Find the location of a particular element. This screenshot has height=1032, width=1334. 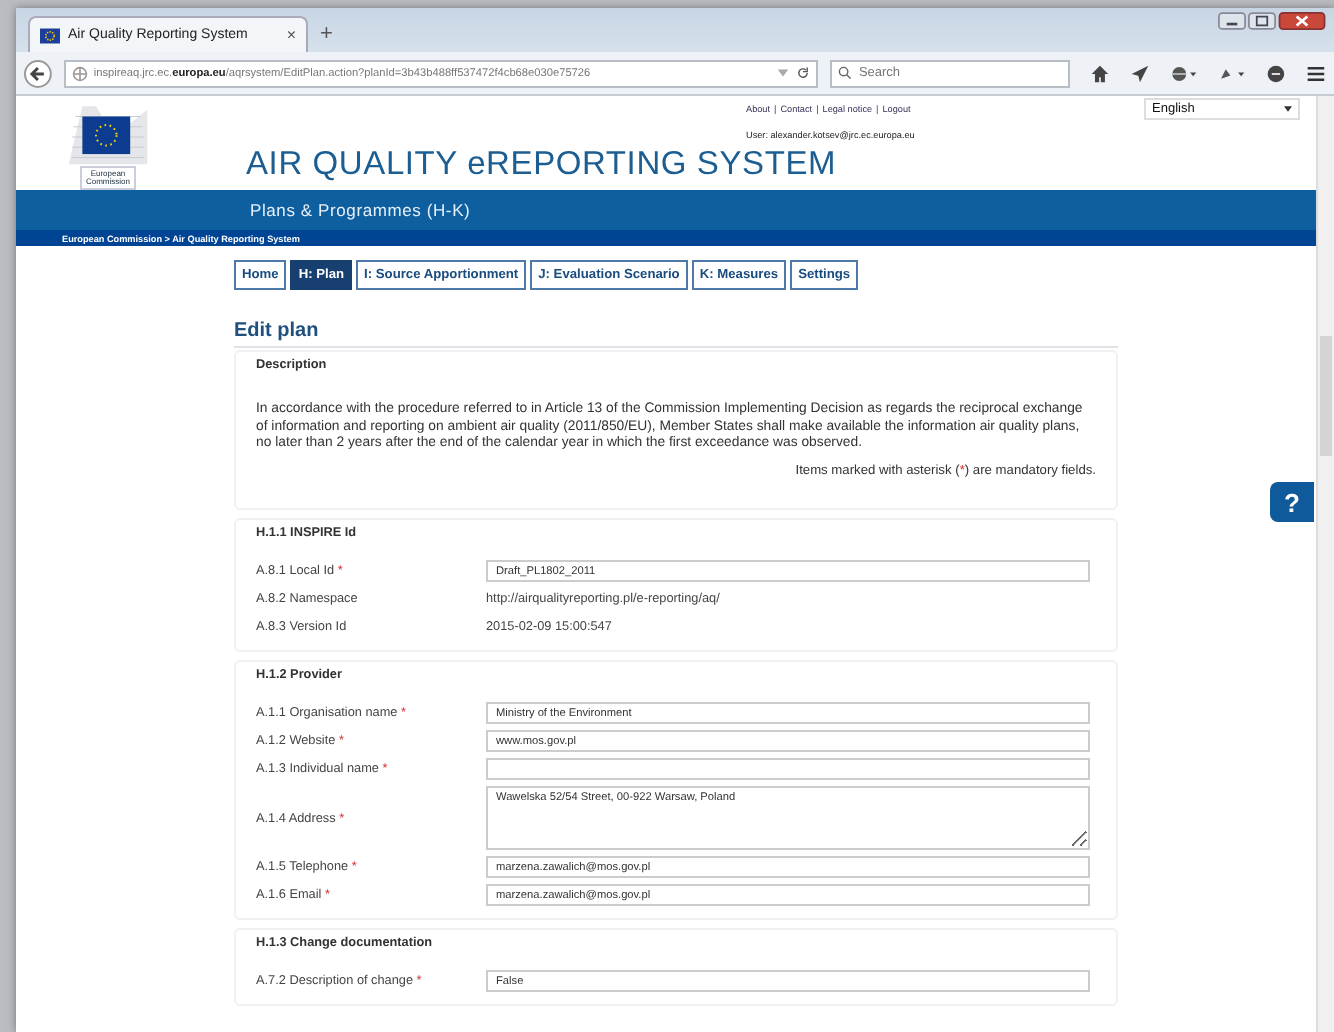

flag-icon is located at coordinates (50, 35).